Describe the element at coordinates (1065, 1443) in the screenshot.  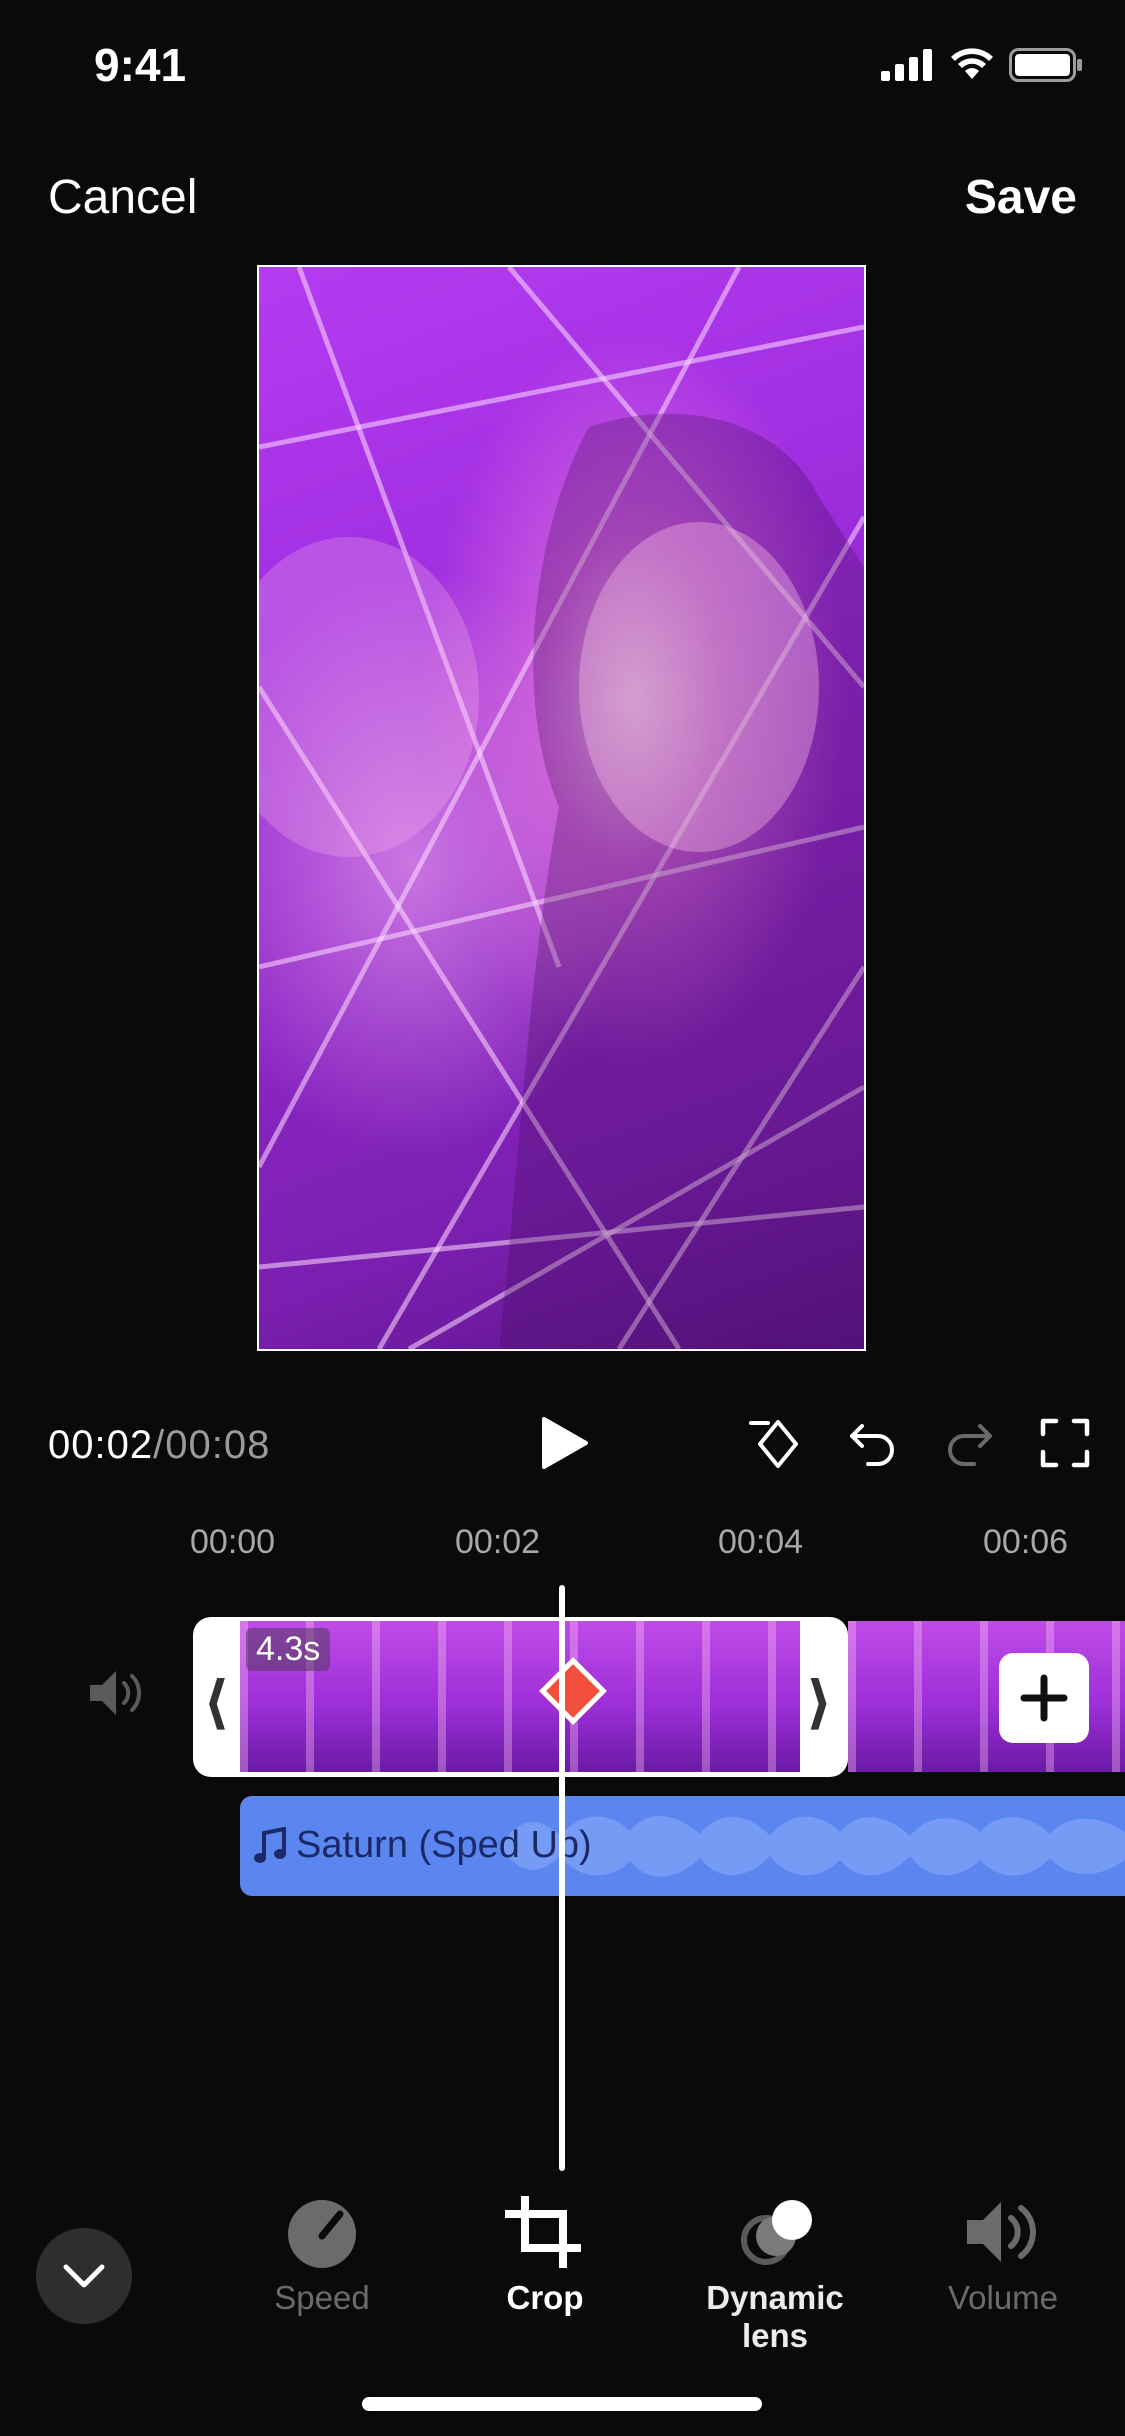
I see `fullscreen-icon` at that location.